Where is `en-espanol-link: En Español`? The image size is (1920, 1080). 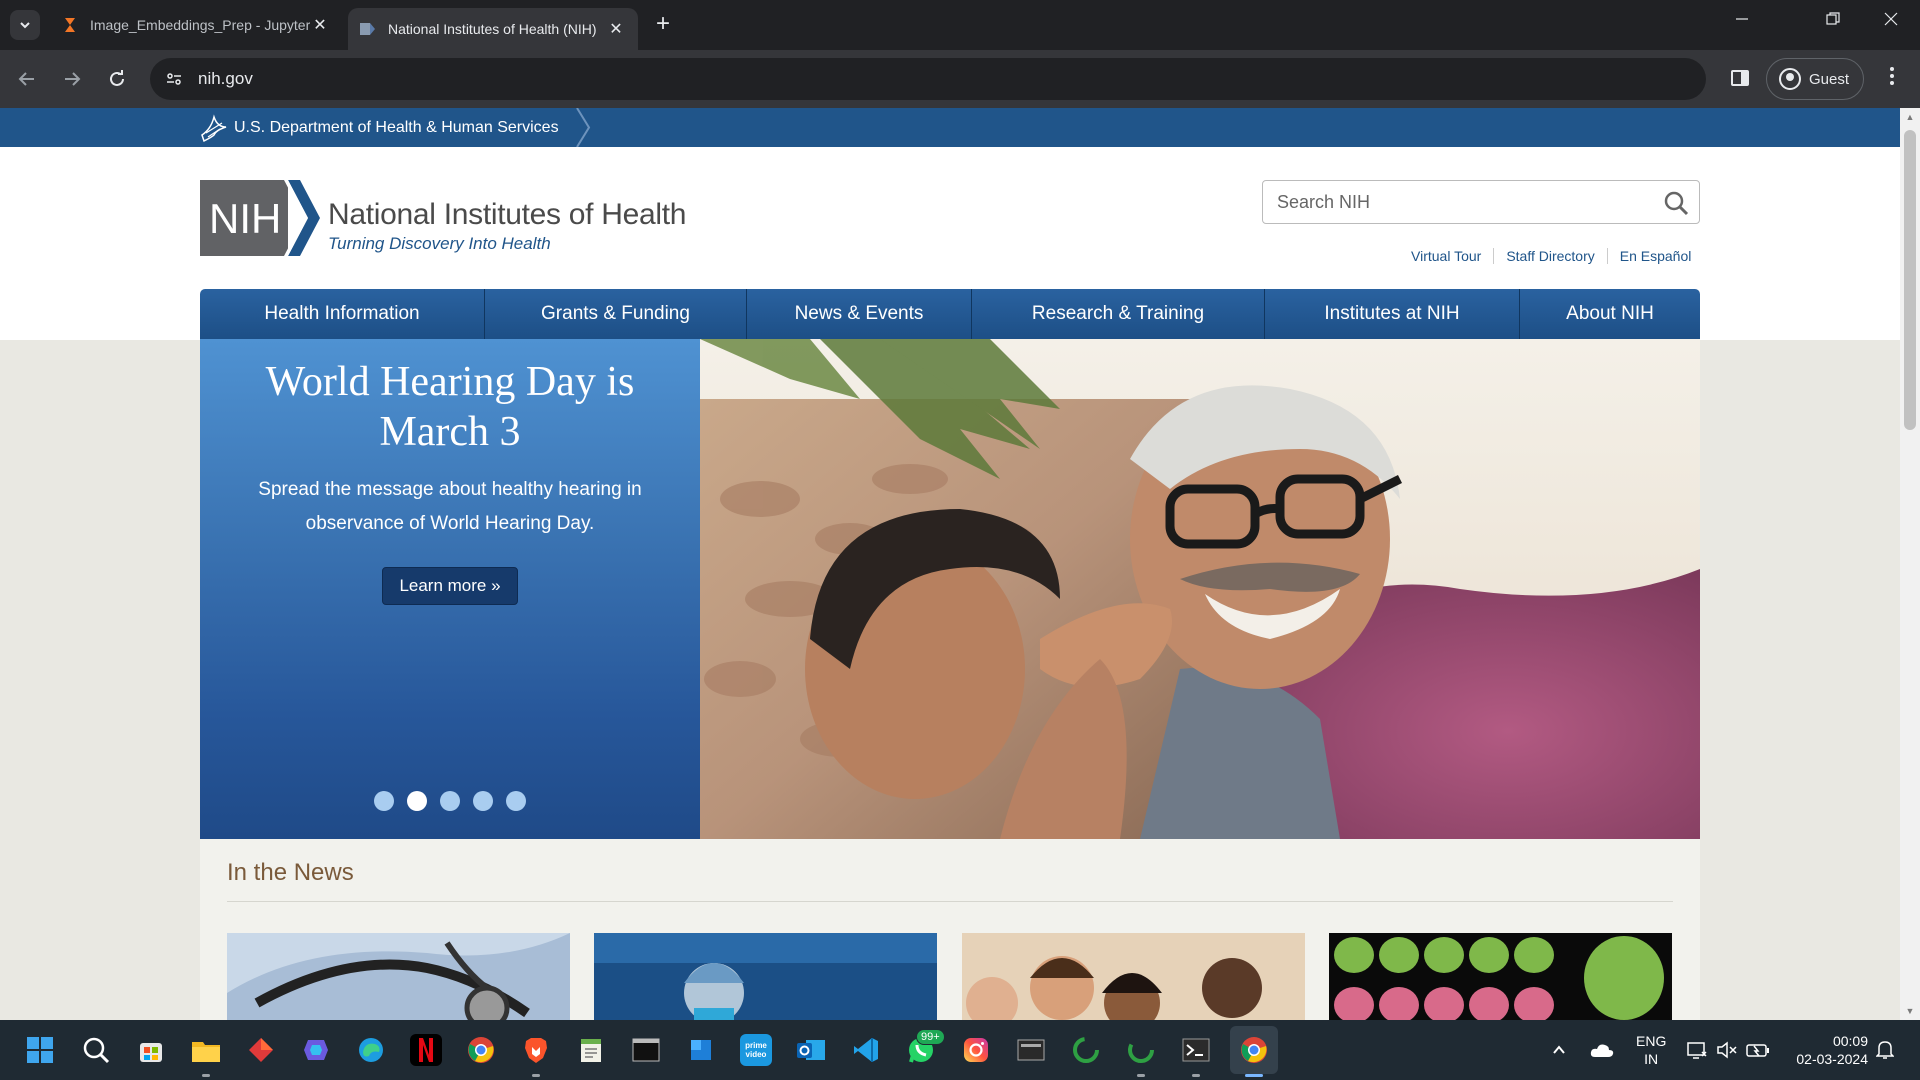
en-espanol-link: En Español is located at coordinates (1648, 256).